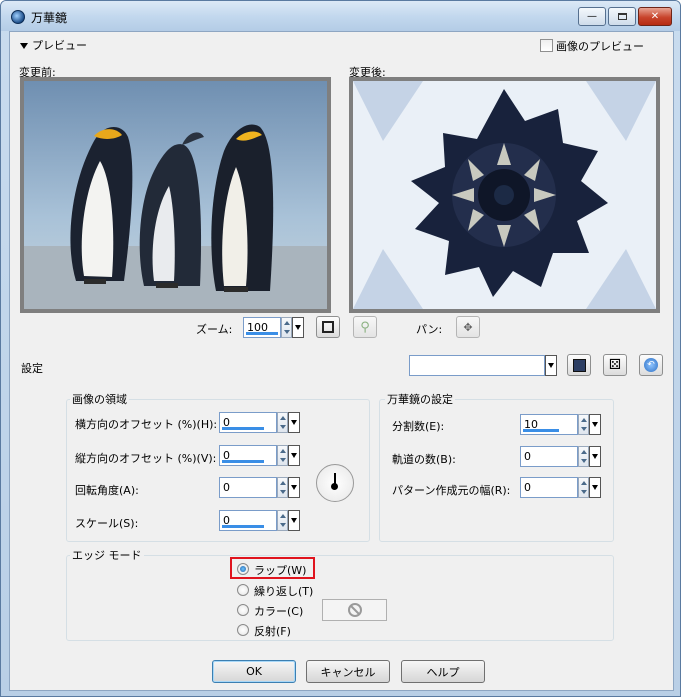  What do you see at coordinates (477, 365) in the screenshot?
I see `preset-input` at bounding box center [477, 365].